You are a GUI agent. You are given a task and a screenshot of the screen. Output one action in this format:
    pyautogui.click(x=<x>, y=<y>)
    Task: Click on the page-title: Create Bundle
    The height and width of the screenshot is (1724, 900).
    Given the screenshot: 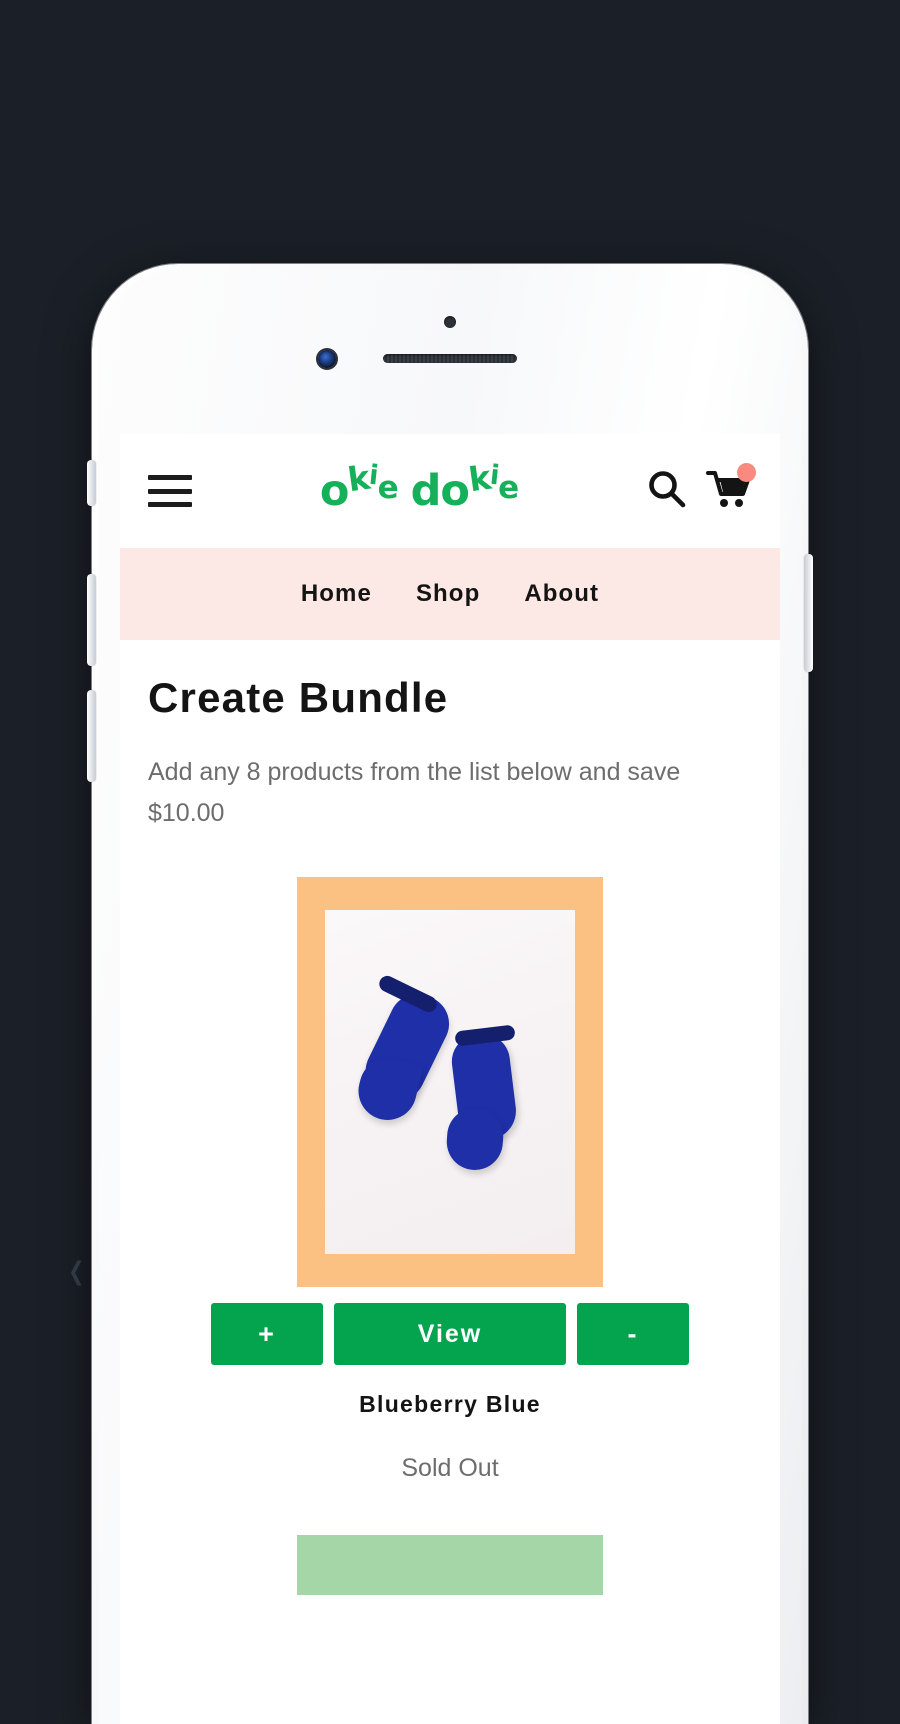 What is the action you would take?
    pyautogui.click(x=450, y=698)
    